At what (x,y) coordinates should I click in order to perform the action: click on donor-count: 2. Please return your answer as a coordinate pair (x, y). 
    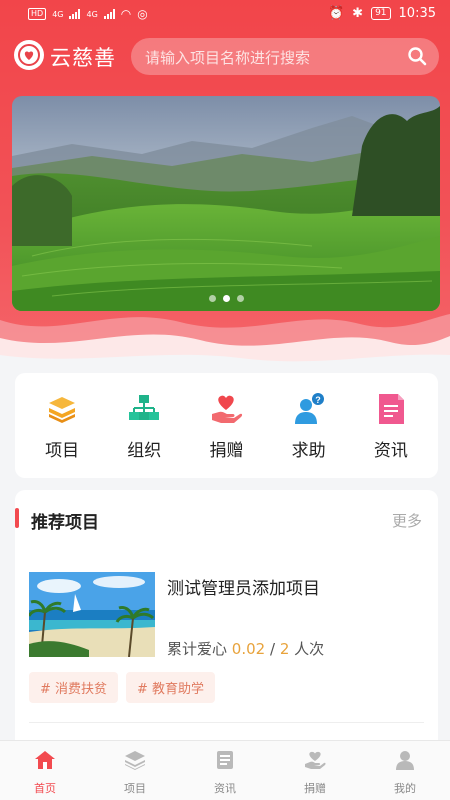
    Looking at the image, I should click on (284, 649).